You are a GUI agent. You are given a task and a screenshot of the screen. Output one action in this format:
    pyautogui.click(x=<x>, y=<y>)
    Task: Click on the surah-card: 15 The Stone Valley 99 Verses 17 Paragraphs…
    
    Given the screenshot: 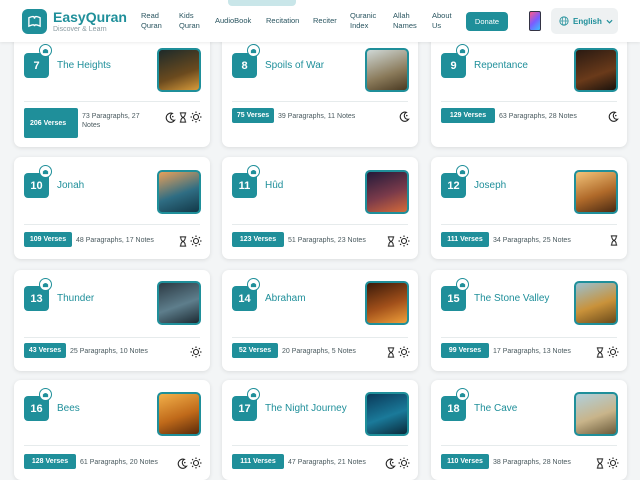 What is the action you would take?
    pyautogui.click(x=529, y=320)
    